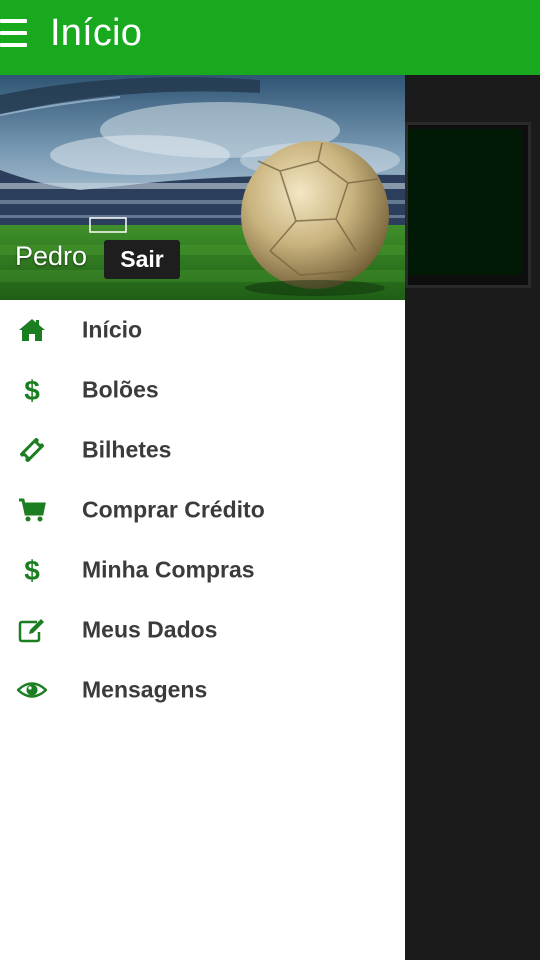  I want to click on menu-item-boloes: $ Bolões, so click(202, 390).